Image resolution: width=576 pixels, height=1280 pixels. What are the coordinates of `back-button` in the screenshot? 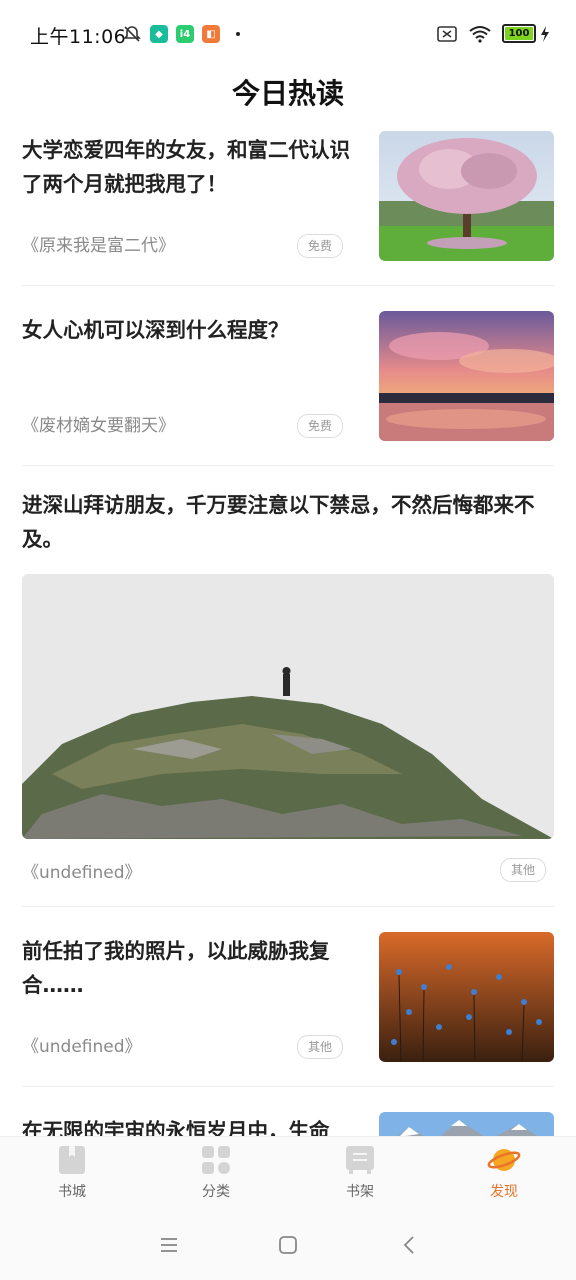 It's located at (409, 1245).